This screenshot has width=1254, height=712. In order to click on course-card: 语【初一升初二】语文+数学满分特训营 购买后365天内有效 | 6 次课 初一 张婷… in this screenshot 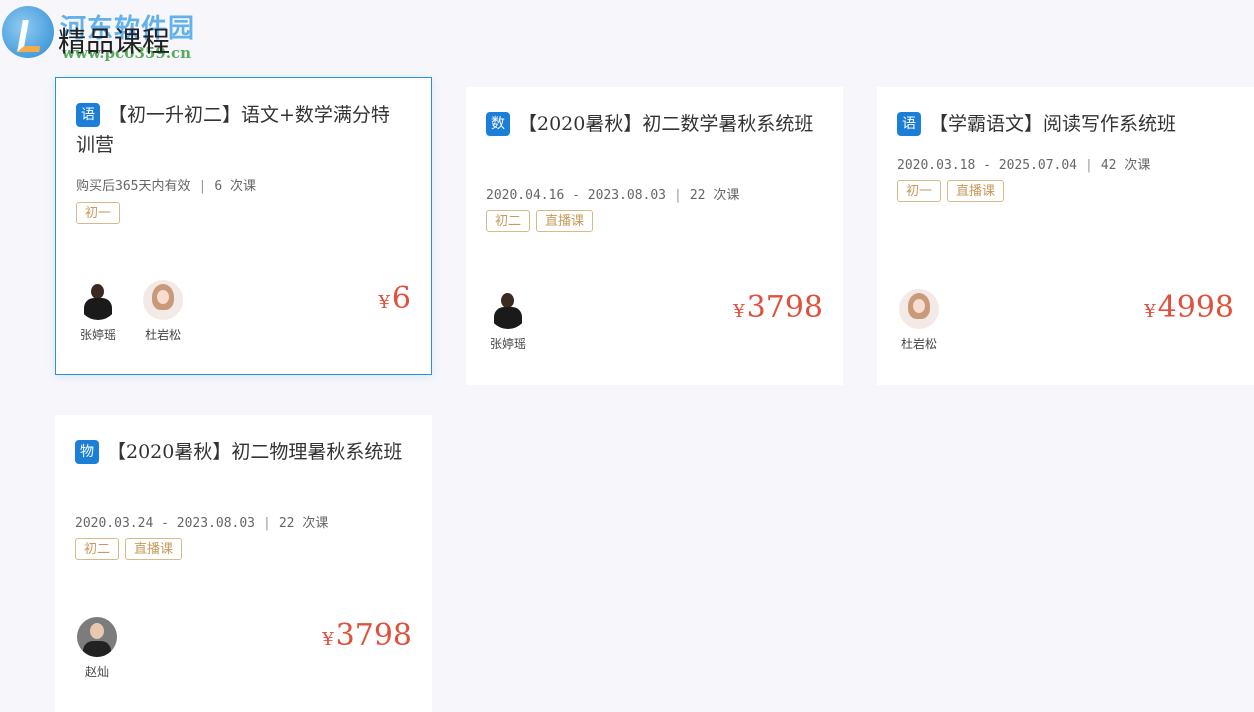, I will do `click(243, 226)`.